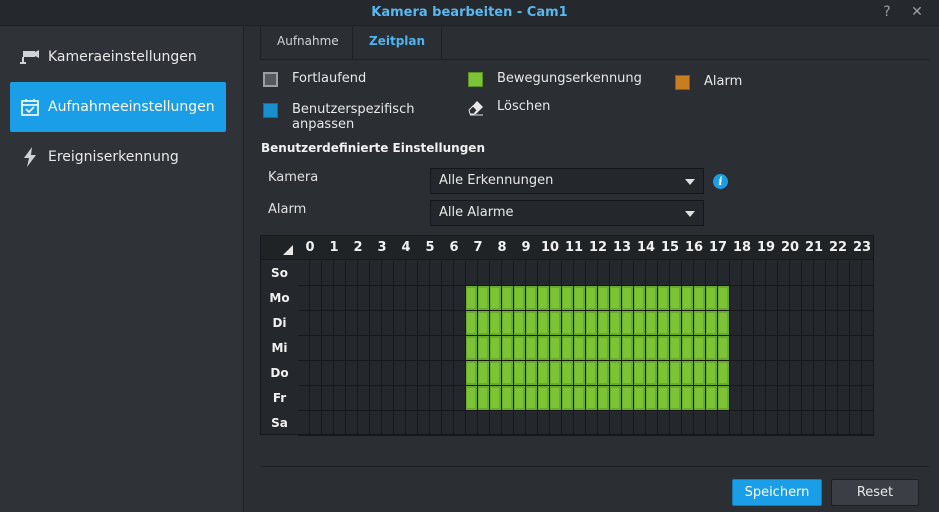 Image resolution: width=939 pixels, height=512 pixels. What do you see at coordinates (708, 82) in the screenshot?
I see `legend-alarm: Alarm` at bounding box center [708, 82].